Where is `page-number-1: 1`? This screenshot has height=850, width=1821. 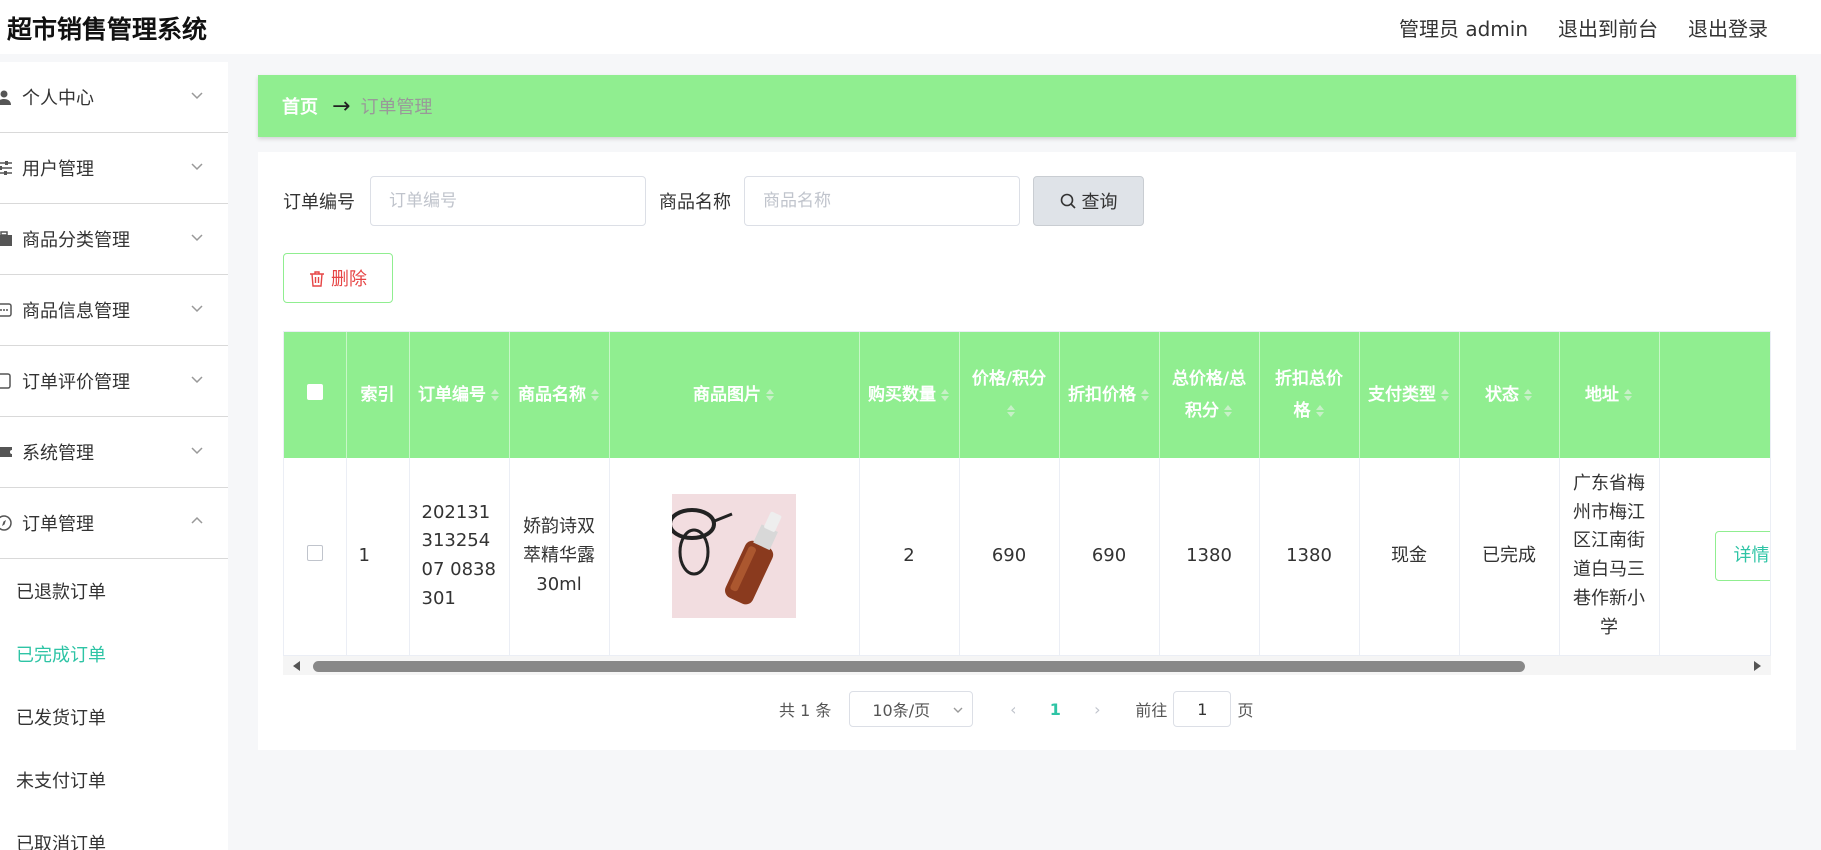
page-number-1: 1 is located at coordinates (1055, 709).